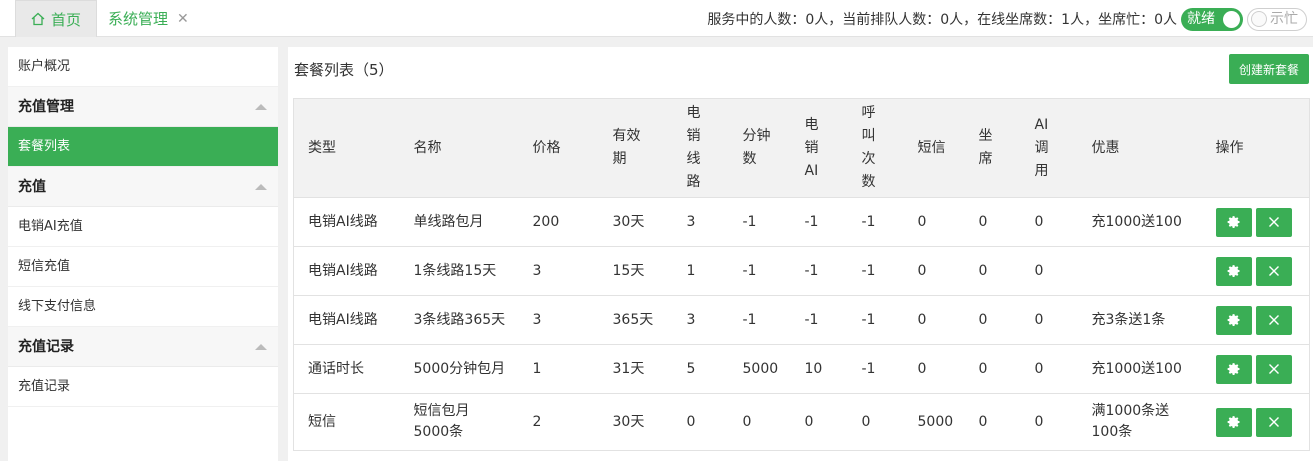 Image resolution: width=1313 pixels, height=461 pixels. What do you see at coordinates (1139, 148) in the screenshot?
I see `col-header-discount: 优惠` at bounding box center [1139, 148].